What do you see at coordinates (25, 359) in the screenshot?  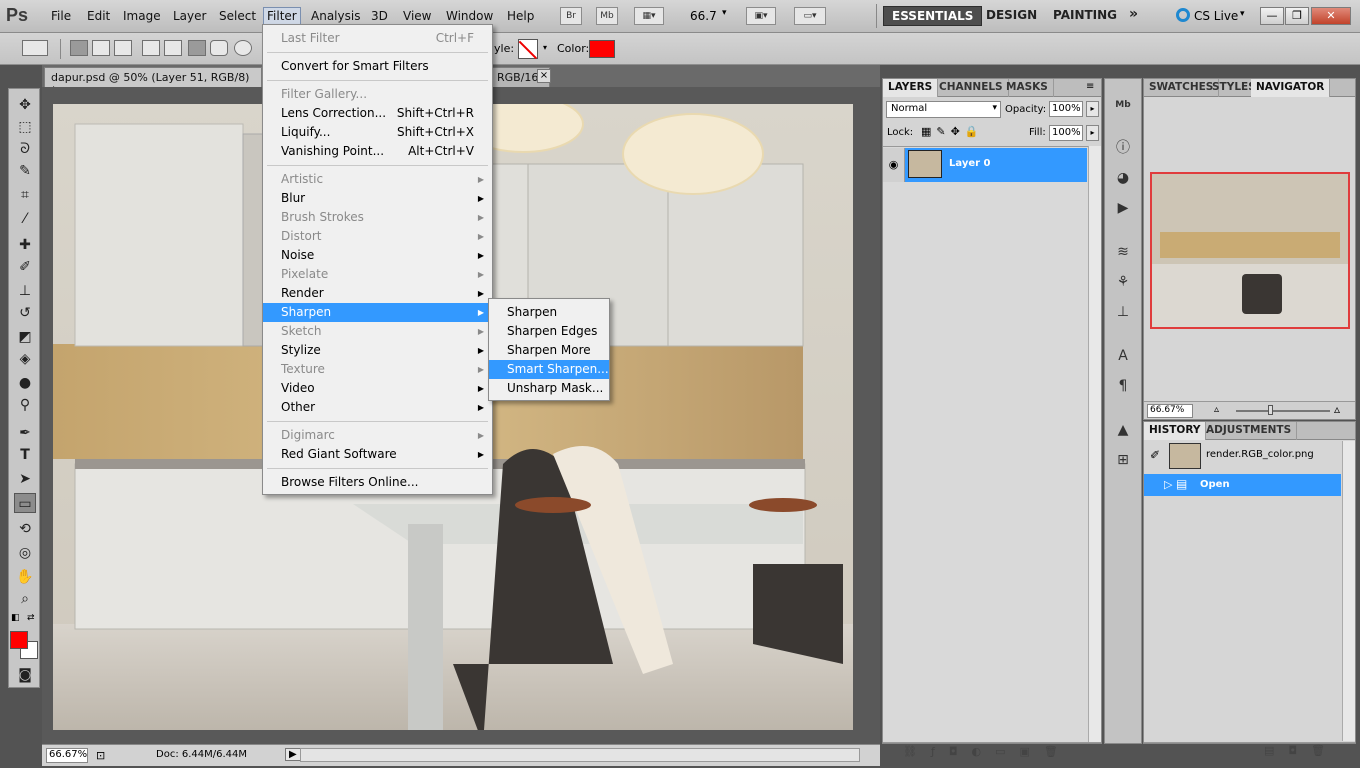 I see `paint-bucket-tool-icon: ◈` at bounding box center [25, 359].